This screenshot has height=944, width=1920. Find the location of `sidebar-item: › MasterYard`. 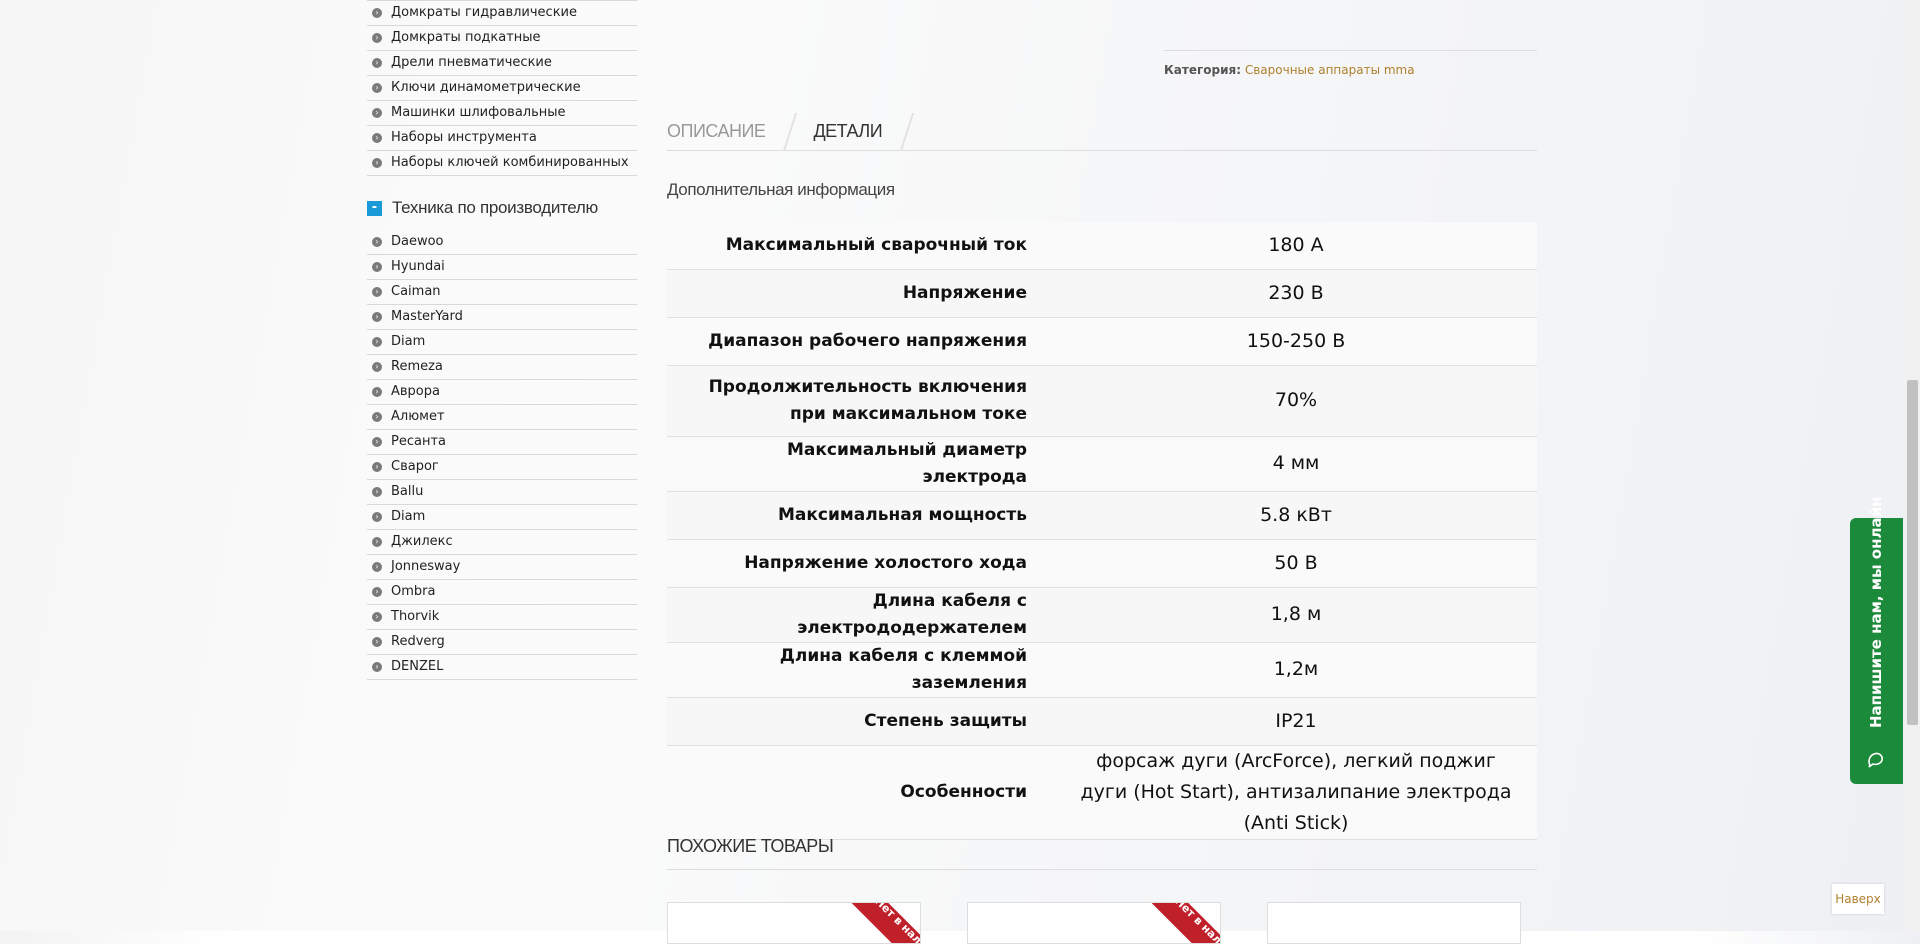

sidebar-item: › MasterYard is located at coordinates (502, 317).